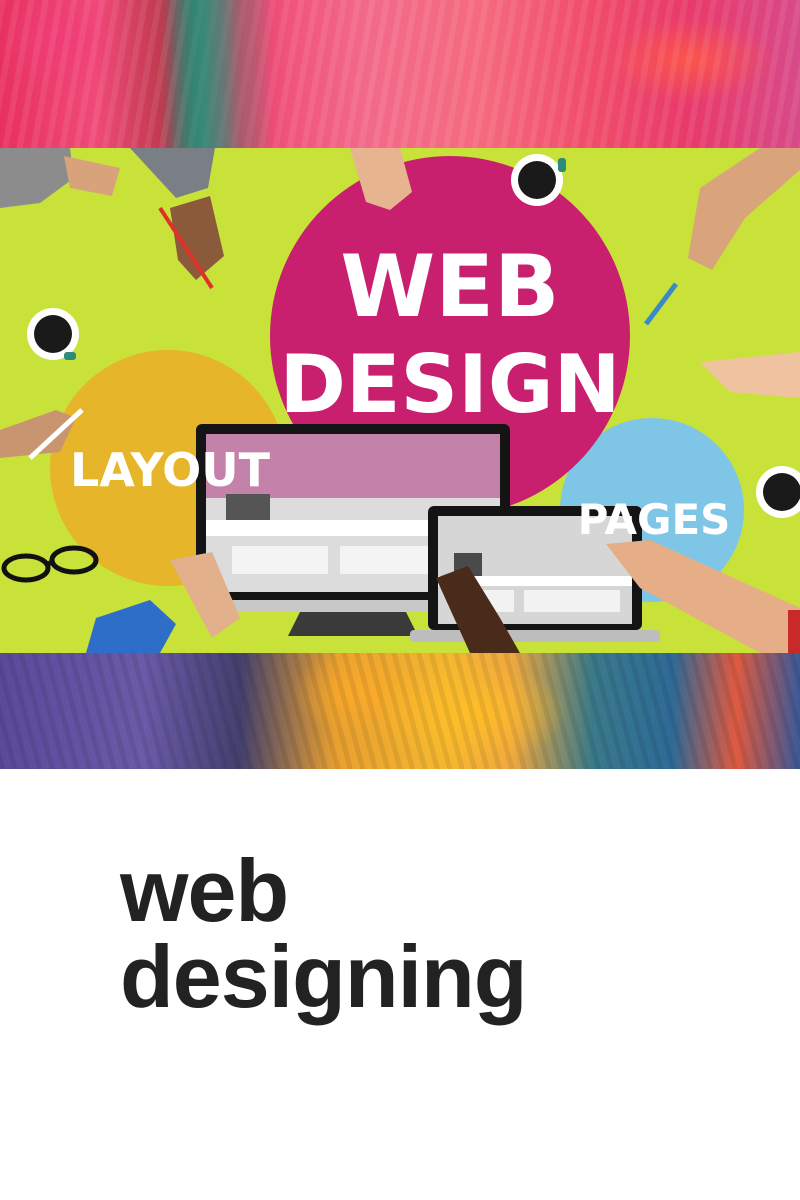  I want to click on page-title-line-2: designing, so click(324, 976).